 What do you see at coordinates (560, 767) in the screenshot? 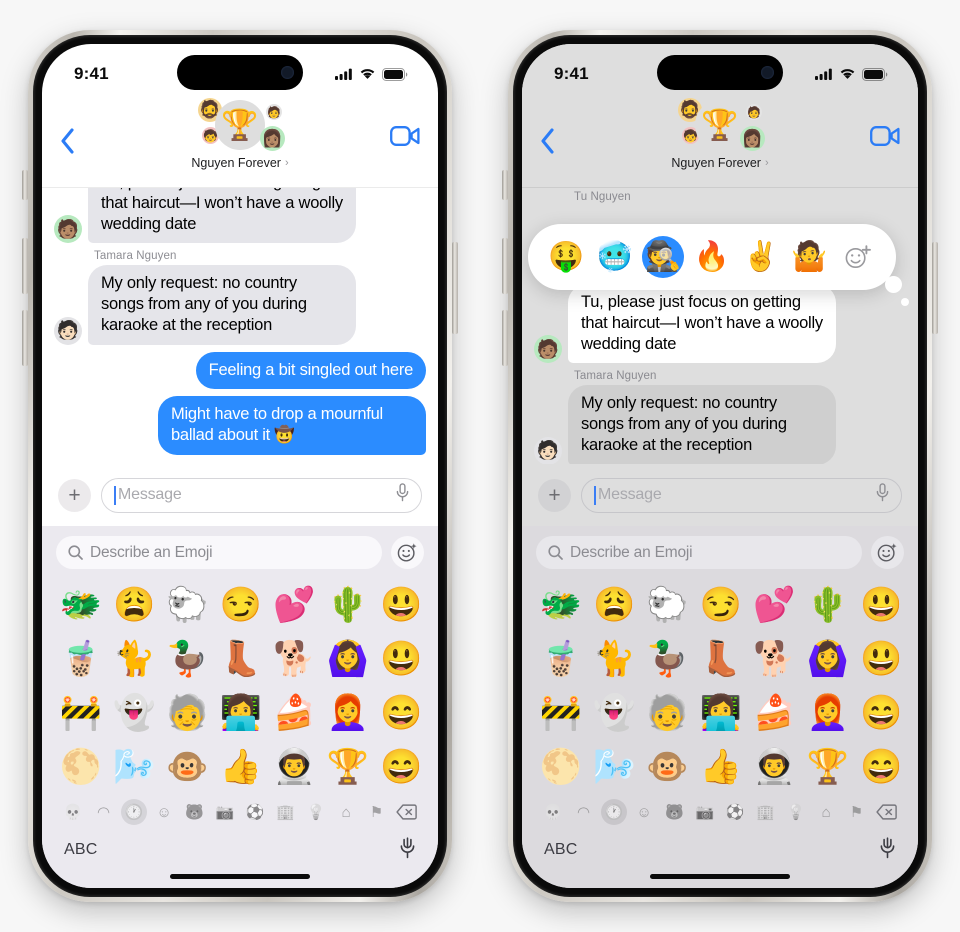
I see `emoji-key: 🌕` at bounding box center [560, 767].